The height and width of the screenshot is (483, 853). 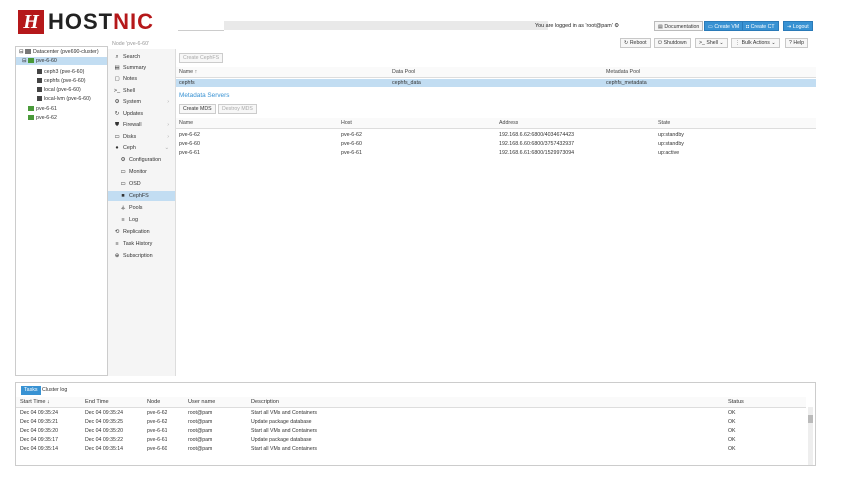 What do you see at coordinates (736, 402) in the screenshot?
I see `col-status: Status` at bounding box center [736, 402].